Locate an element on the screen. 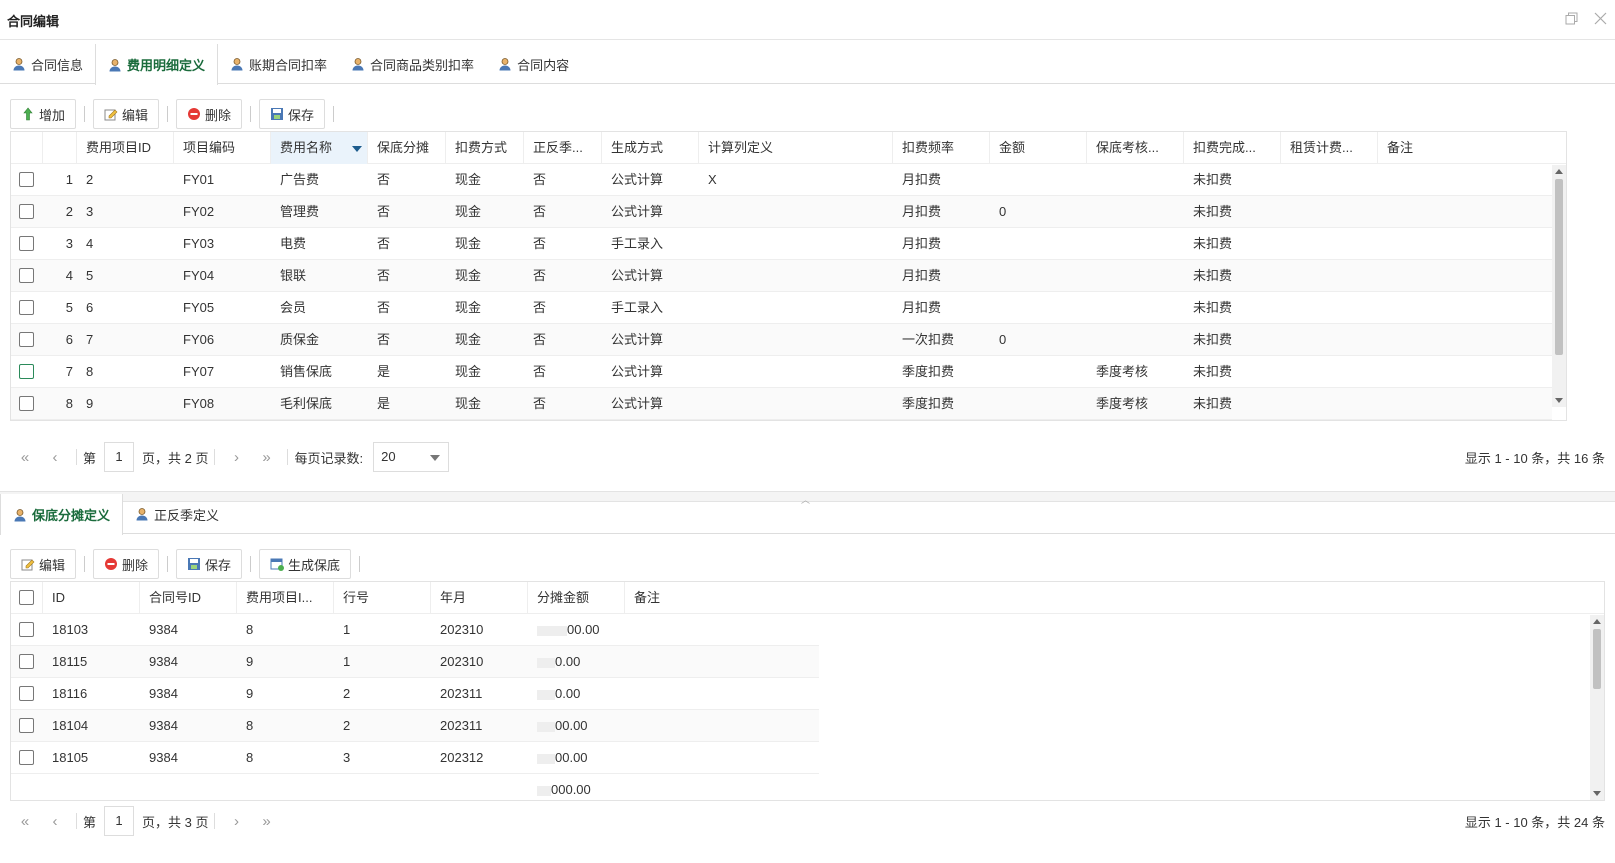 Image resolution: width=1615 pixels, height=863 pixels. tab-label: 合同信息 is located at coordinates (57, 65).